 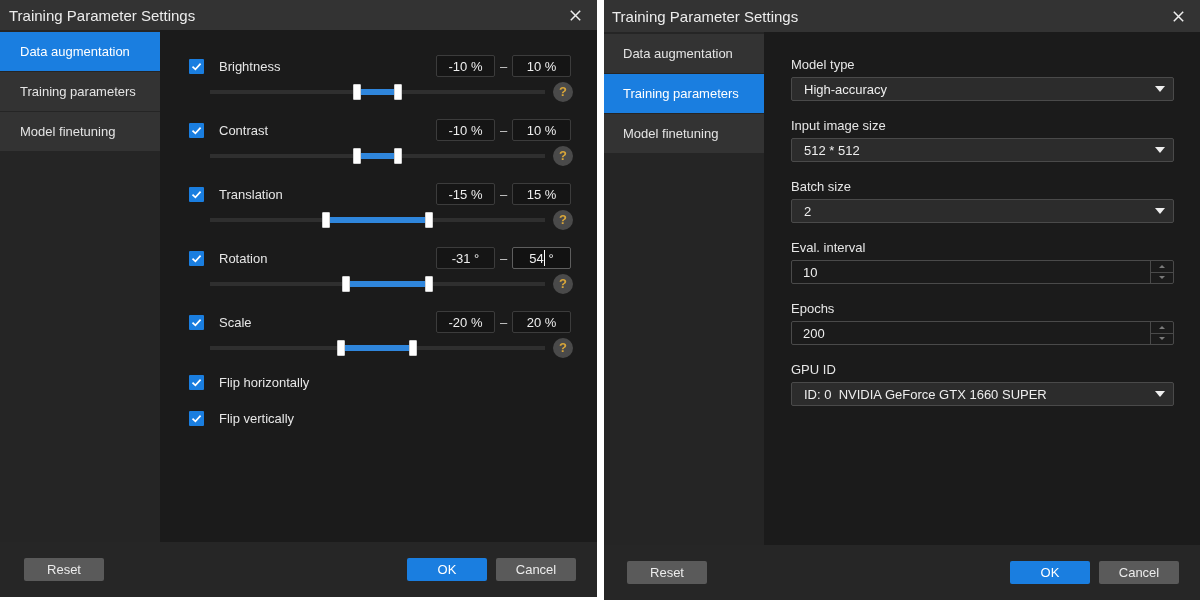 I want to click on range-min-field: -31 °, so click(x=465, y=258).